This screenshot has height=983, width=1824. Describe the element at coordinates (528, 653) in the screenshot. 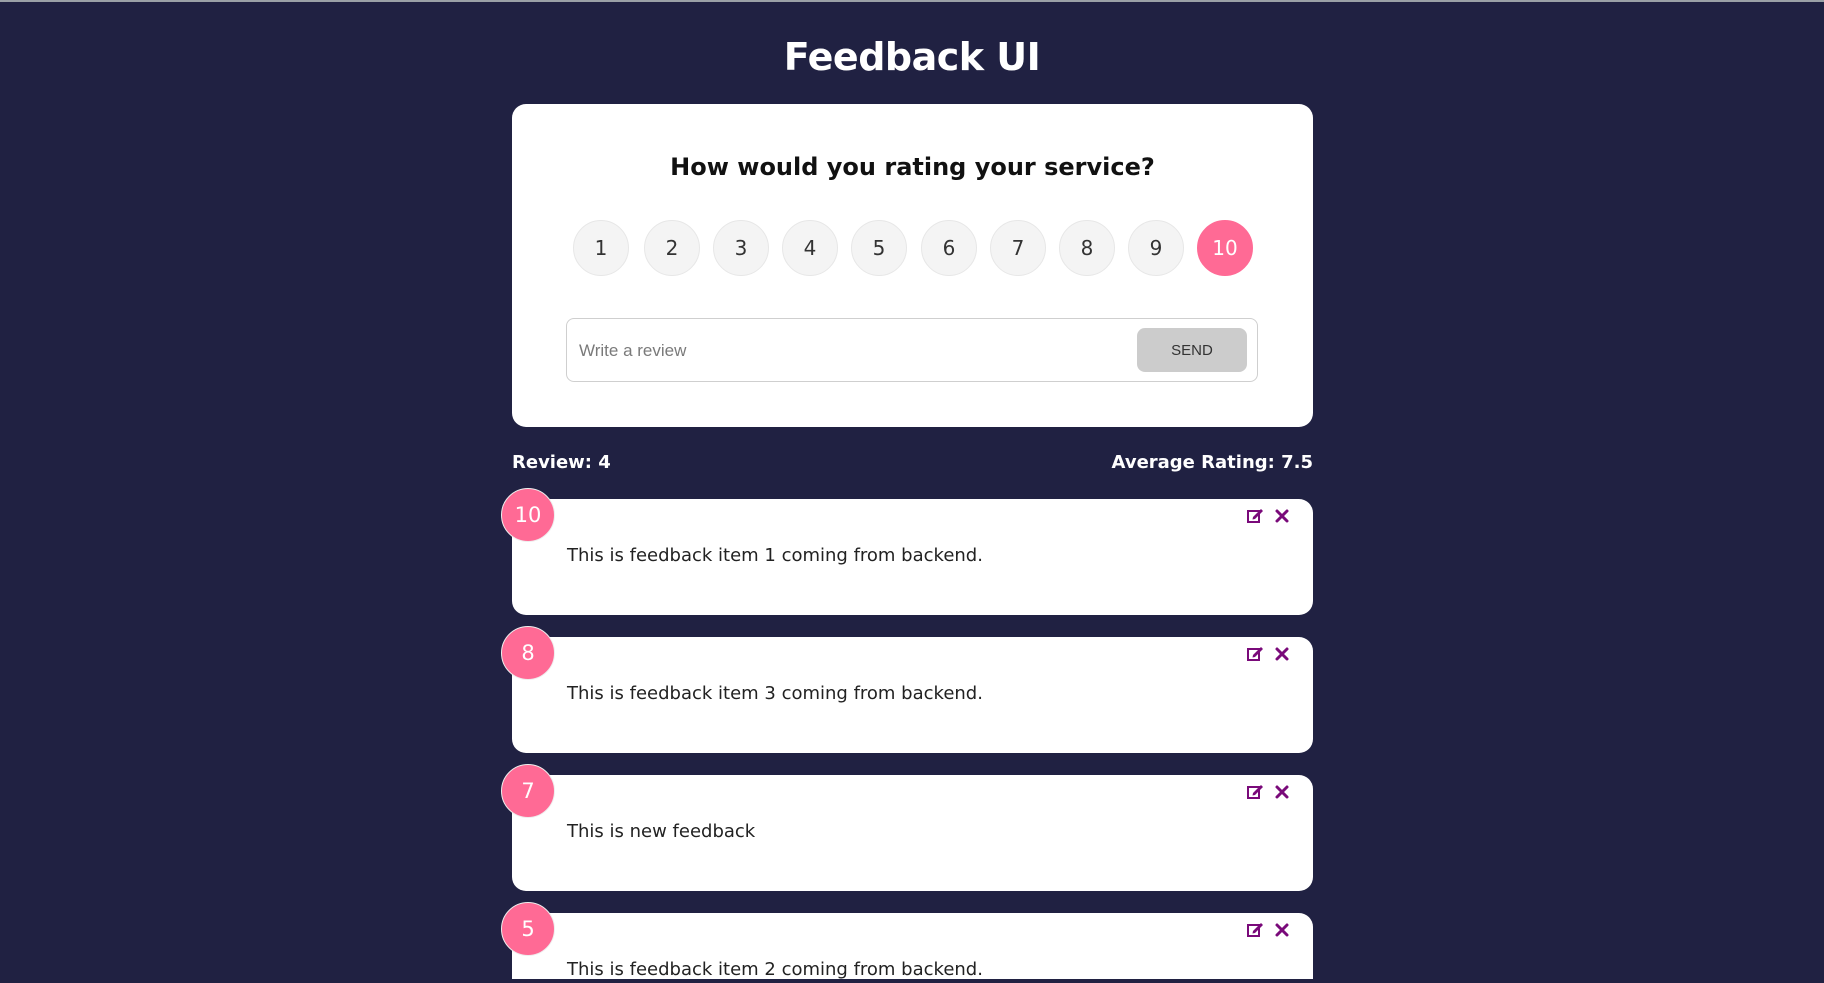

I see `feedback-rating-badge: 8` at that location.